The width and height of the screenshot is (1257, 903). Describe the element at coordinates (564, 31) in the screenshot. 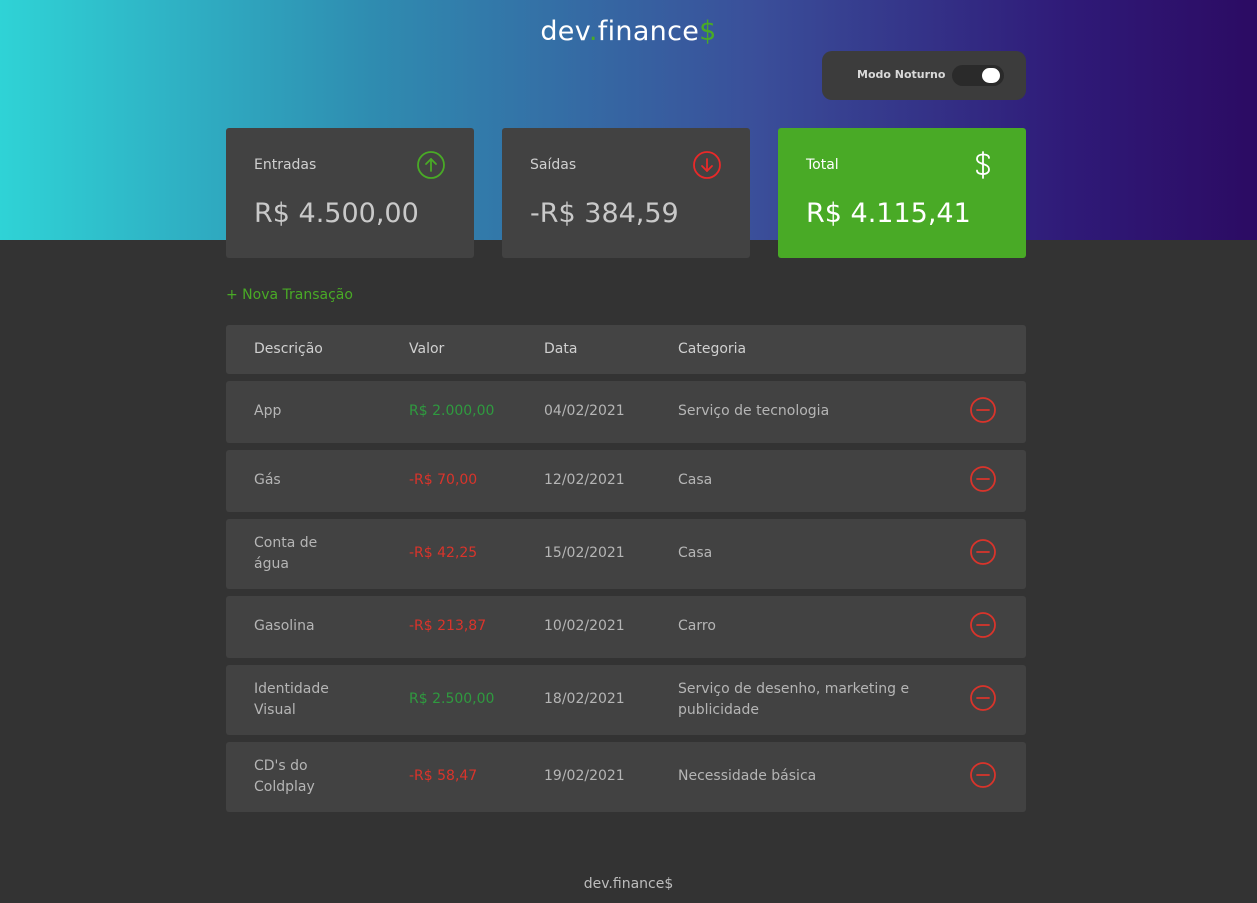

I see `logo-text-dev: dev` at that location.